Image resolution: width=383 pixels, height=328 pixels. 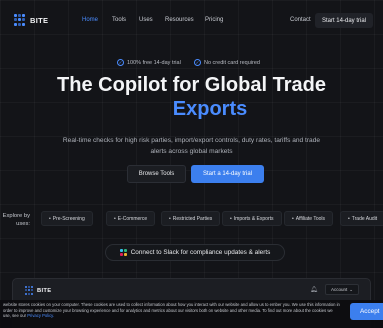 I want to click on logo-text: BITE, so click(x=39, y=20).